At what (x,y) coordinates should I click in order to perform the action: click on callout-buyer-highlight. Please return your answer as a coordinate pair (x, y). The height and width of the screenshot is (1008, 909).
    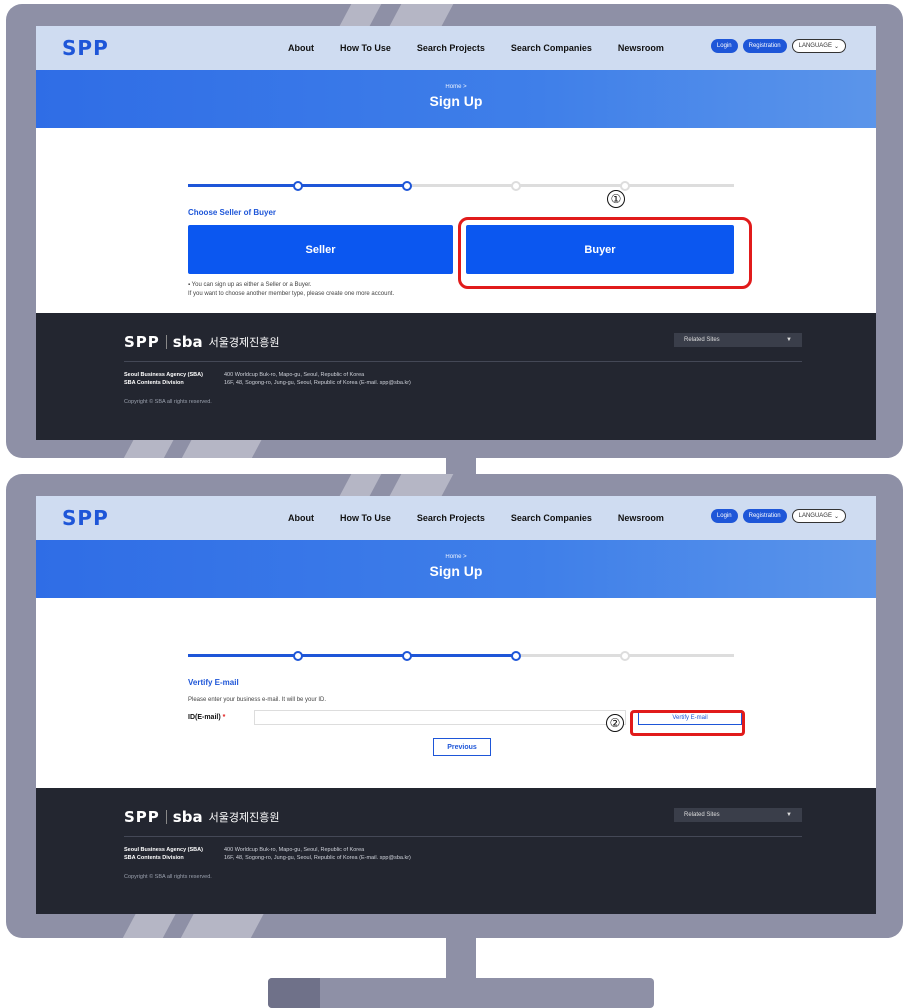
    Looking at the image, I should click on (605, 253).